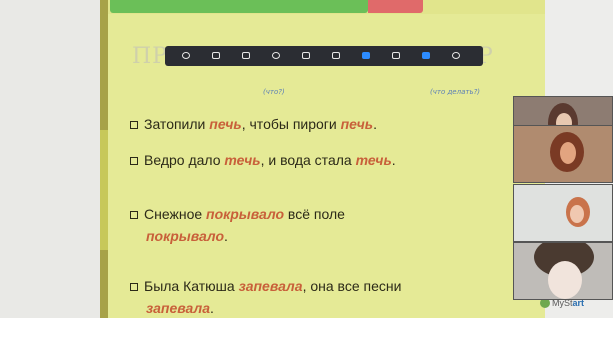 The width and height of the screenshot is (613, 340). I want to click on sentence-1-end: ., so click(375, 124).